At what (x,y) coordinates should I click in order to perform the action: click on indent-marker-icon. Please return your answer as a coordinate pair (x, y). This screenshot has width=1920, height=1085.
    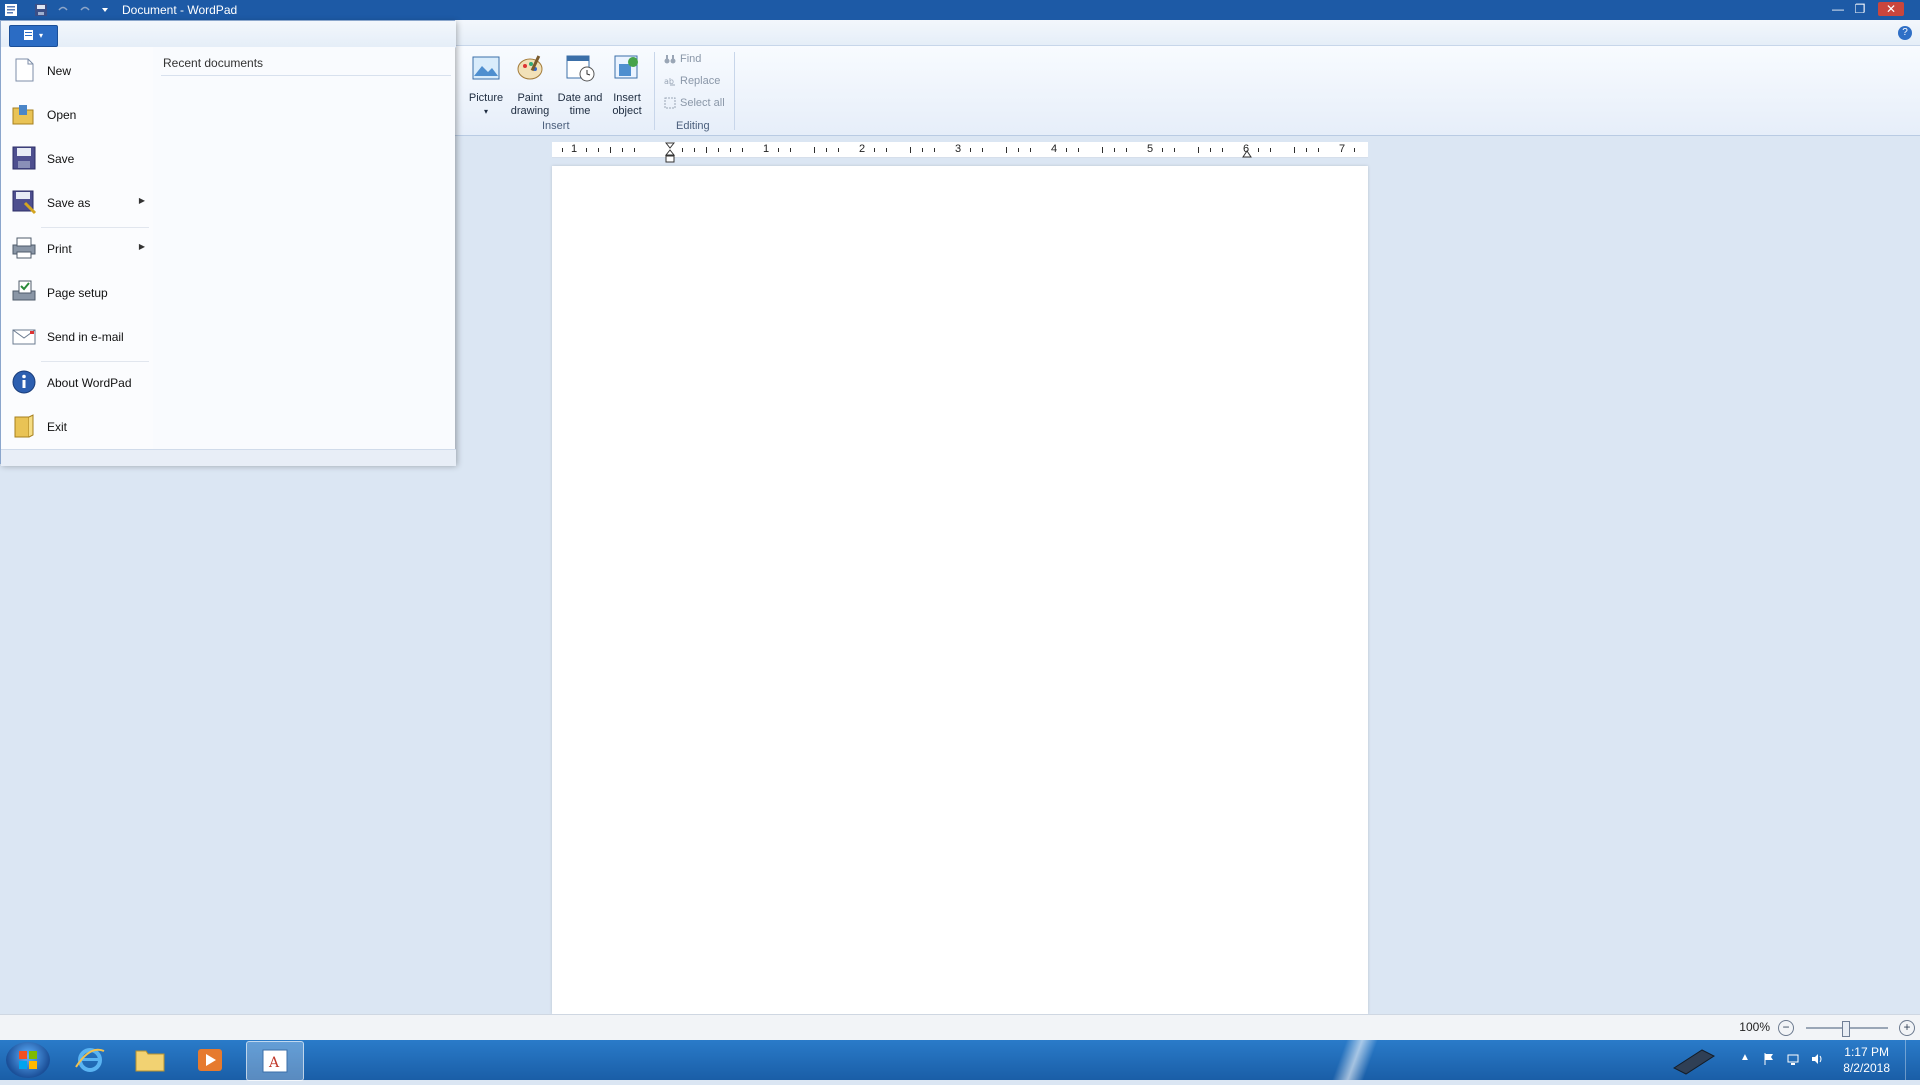
    Looking at the image, I should click on (670, 153).